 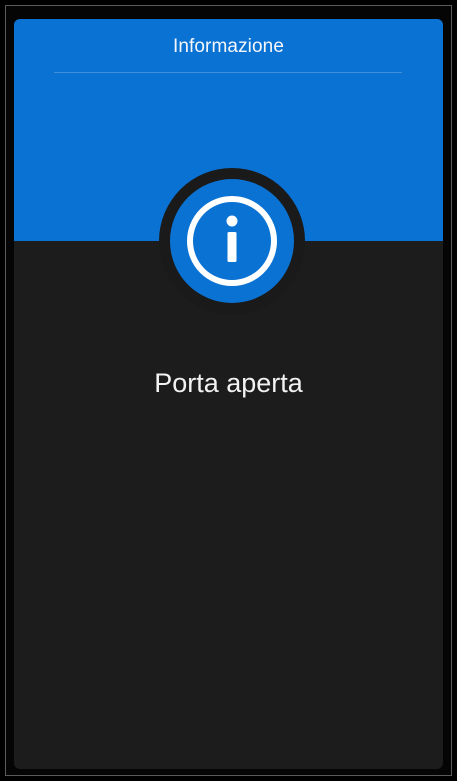 I want to click on dialog-message: Porta aperta, so click(x=228, y=383).